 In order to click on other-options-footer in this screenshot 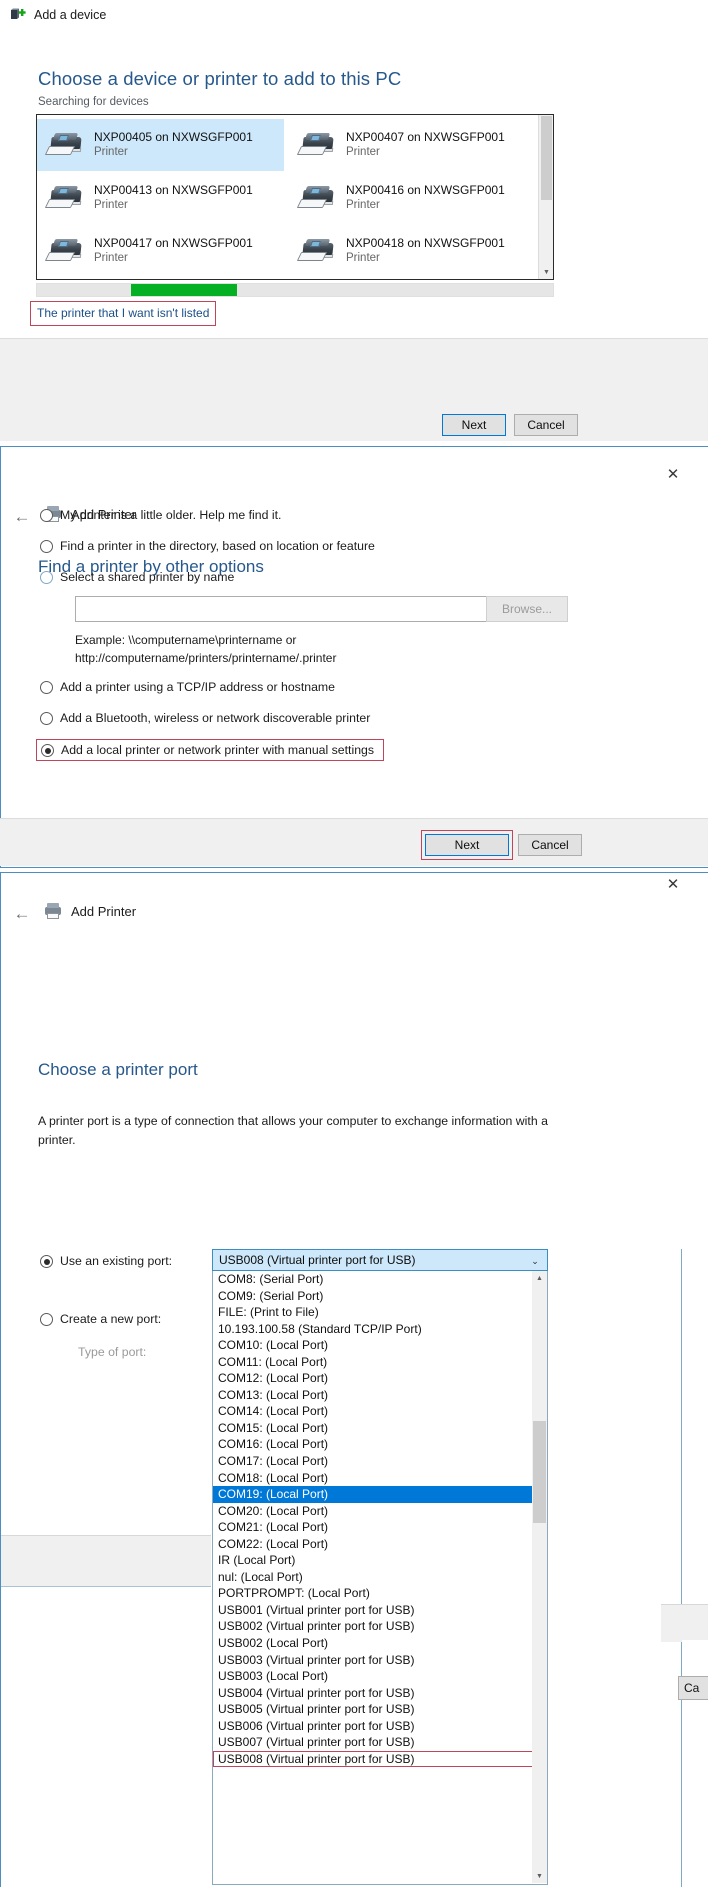, I will do `click(354, 842)`.